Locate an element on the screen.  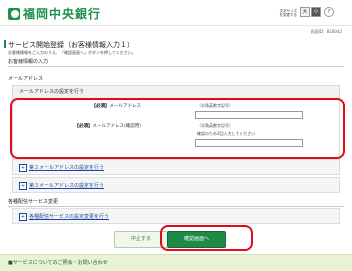
font-size-label: 文字サイズを変更する is located at coordinates (288, 13).